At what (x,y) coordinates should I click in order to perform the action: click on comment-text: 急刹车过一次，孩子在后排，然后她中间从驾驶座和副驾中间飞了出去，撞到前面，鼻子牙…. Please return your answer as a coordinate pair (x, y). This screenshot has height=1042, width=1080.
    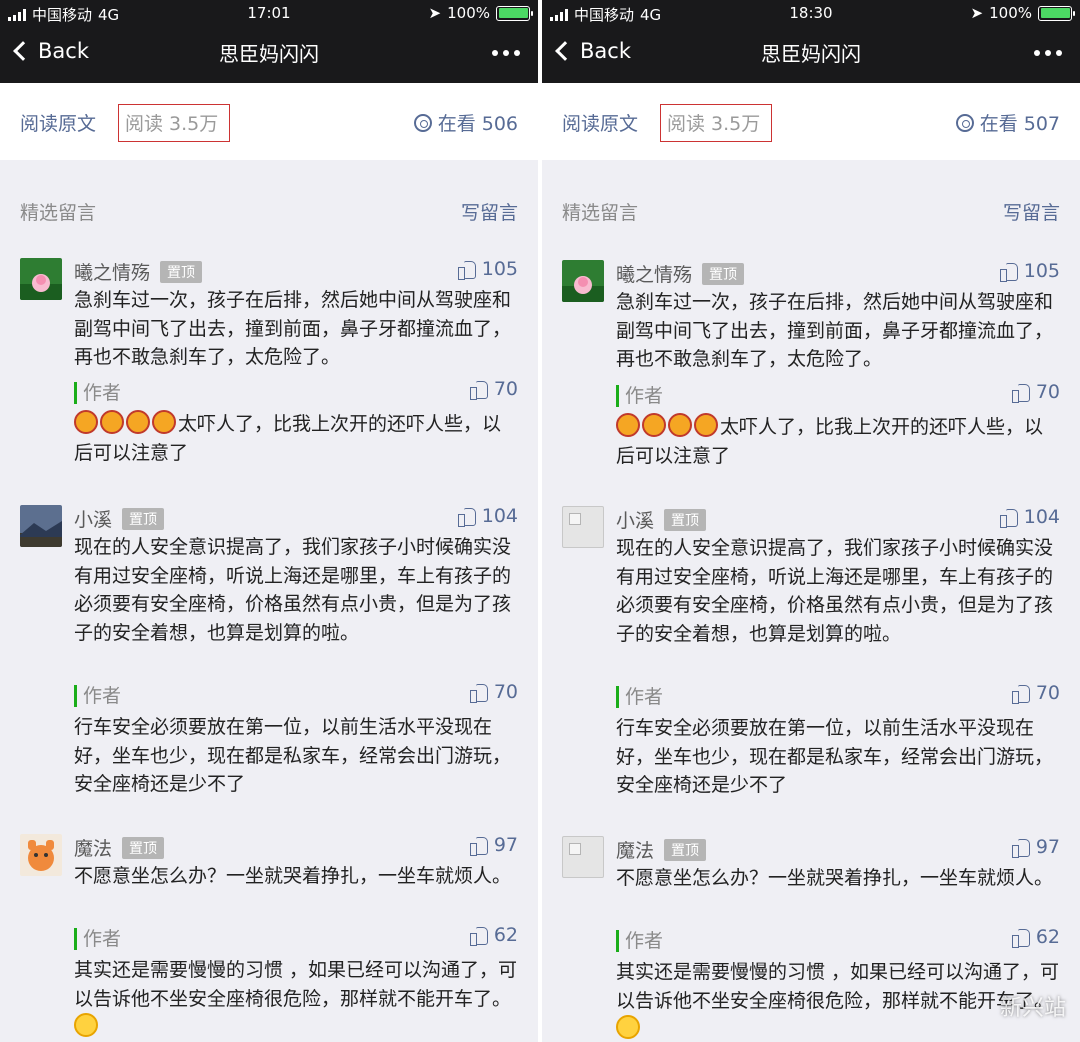
    Looking at the image, I should click on (835, 331).